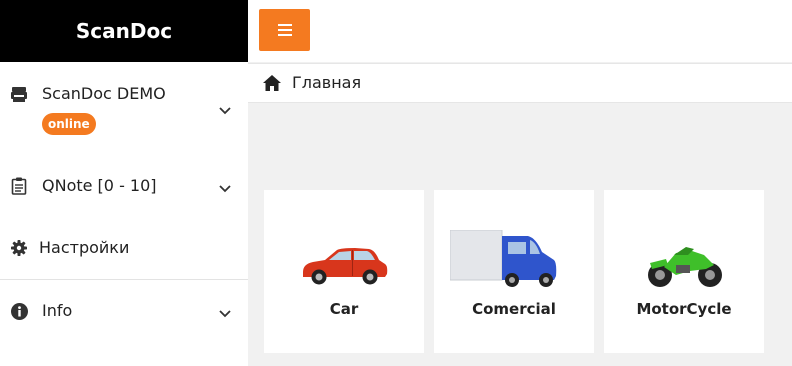  I want to click on vehicle-card-comercial: Comercial, so click(514, 271).